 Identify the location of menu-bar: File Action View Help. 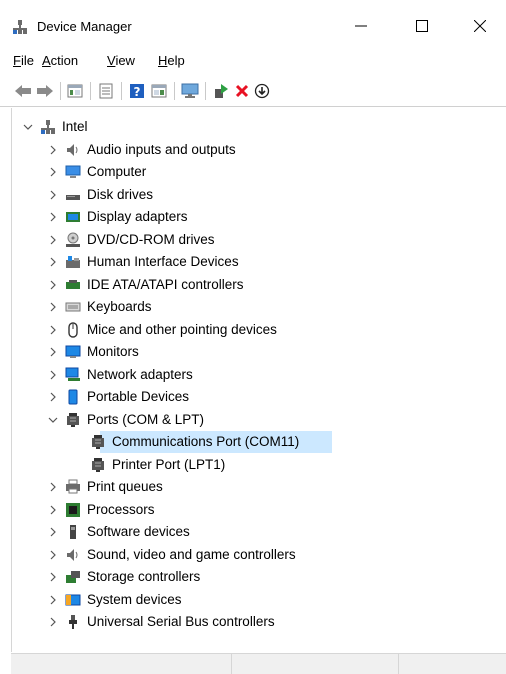
(253, 61).